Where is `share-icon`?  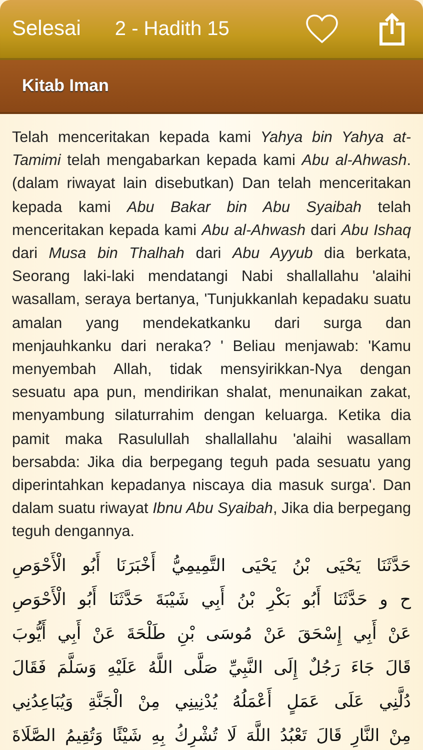
share-icon is located at coordinates (392, 29).